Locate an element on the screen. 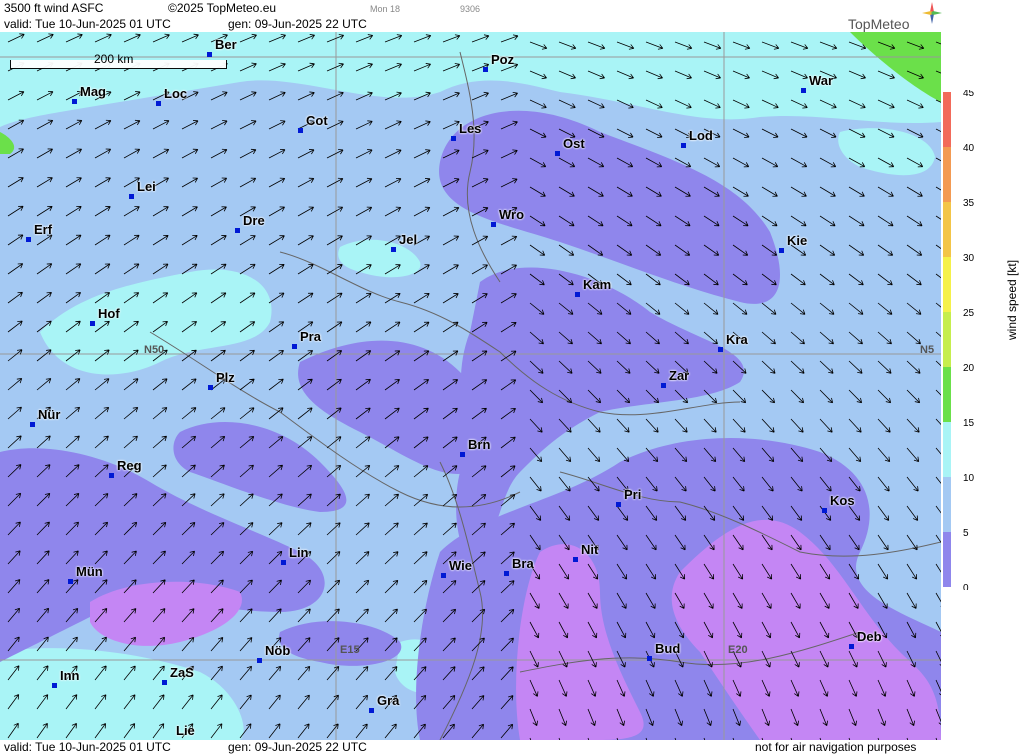 This screenshot has height=754, width=1033. scale-bar-label: 200 km is located at coordinates (114, 59).